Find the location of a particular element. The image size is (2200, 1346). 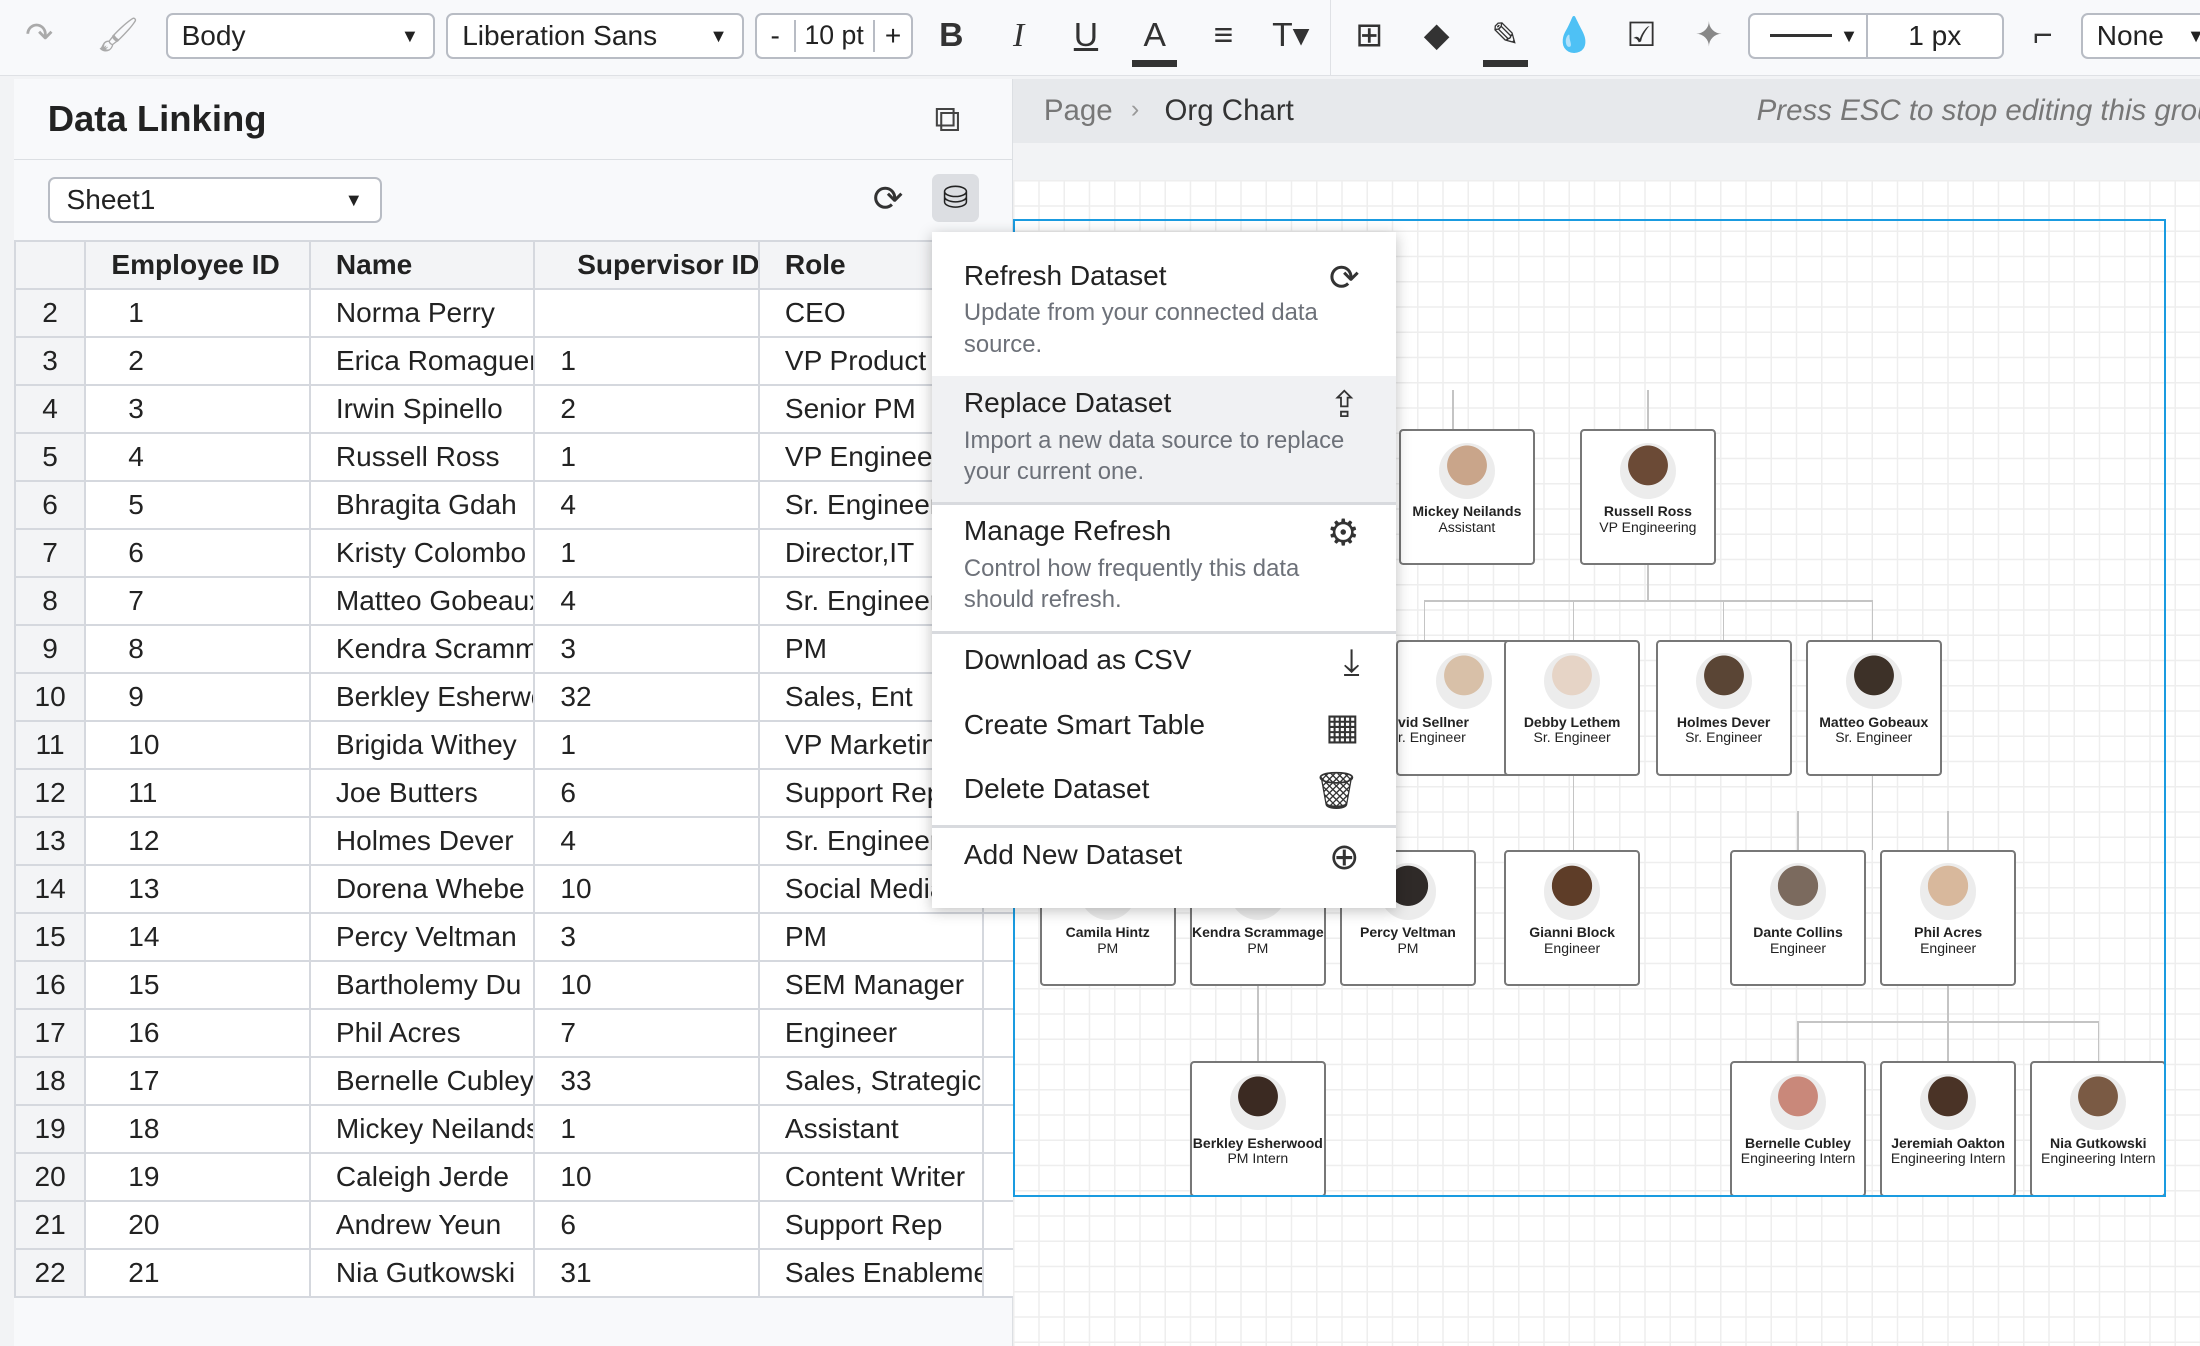

table-cell: 14 is located at coordinates (197, 936).